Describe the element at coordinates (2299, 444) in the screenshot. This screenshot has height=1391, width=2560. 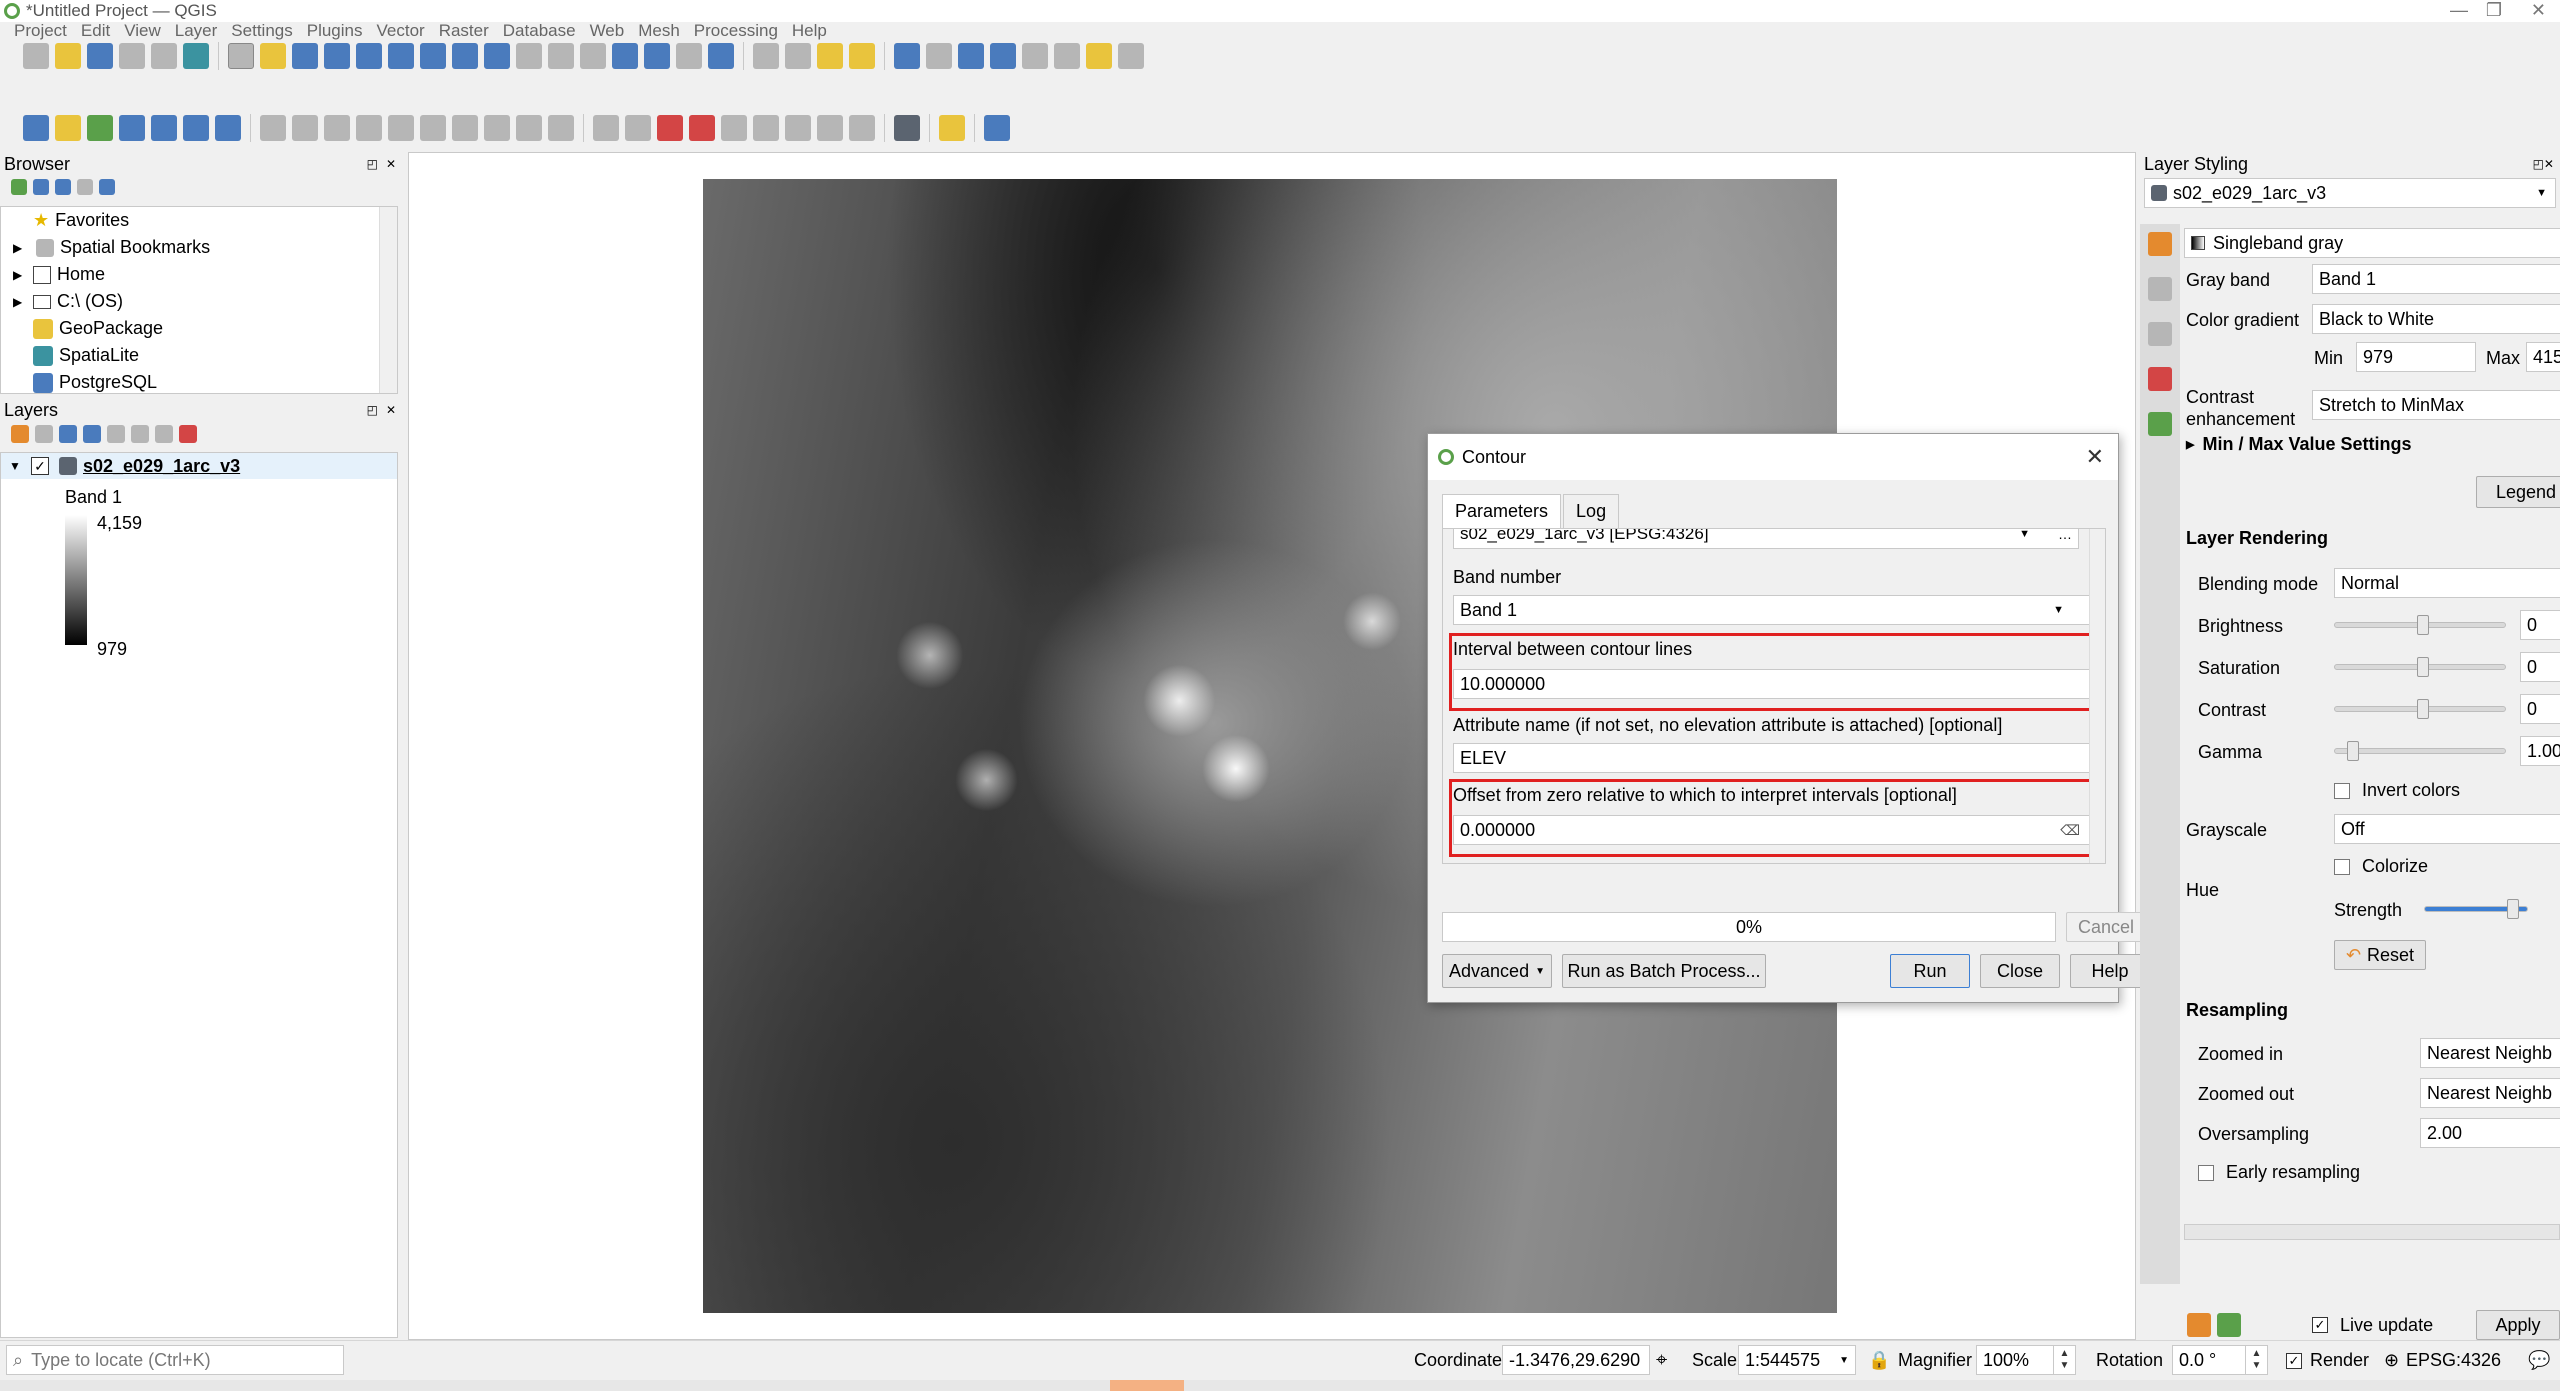
I see `minmax-settings-toggle: ▶ Min / Max Value Settings` at that location.